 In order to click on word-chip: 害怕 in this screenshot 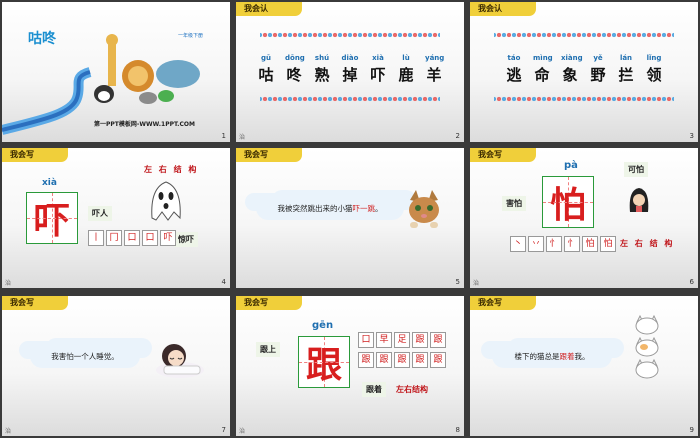, I will do `click(514, 203)`.